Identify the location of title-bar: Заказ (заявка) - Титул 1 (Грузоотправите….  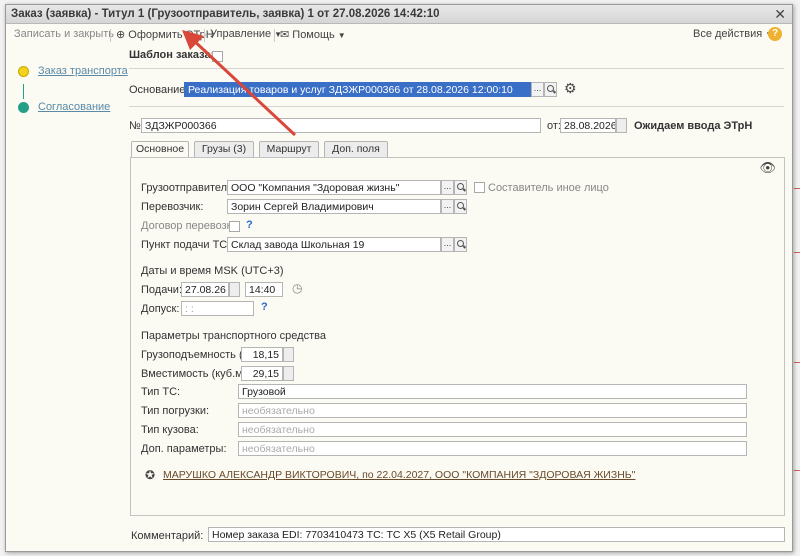
(399, 14).